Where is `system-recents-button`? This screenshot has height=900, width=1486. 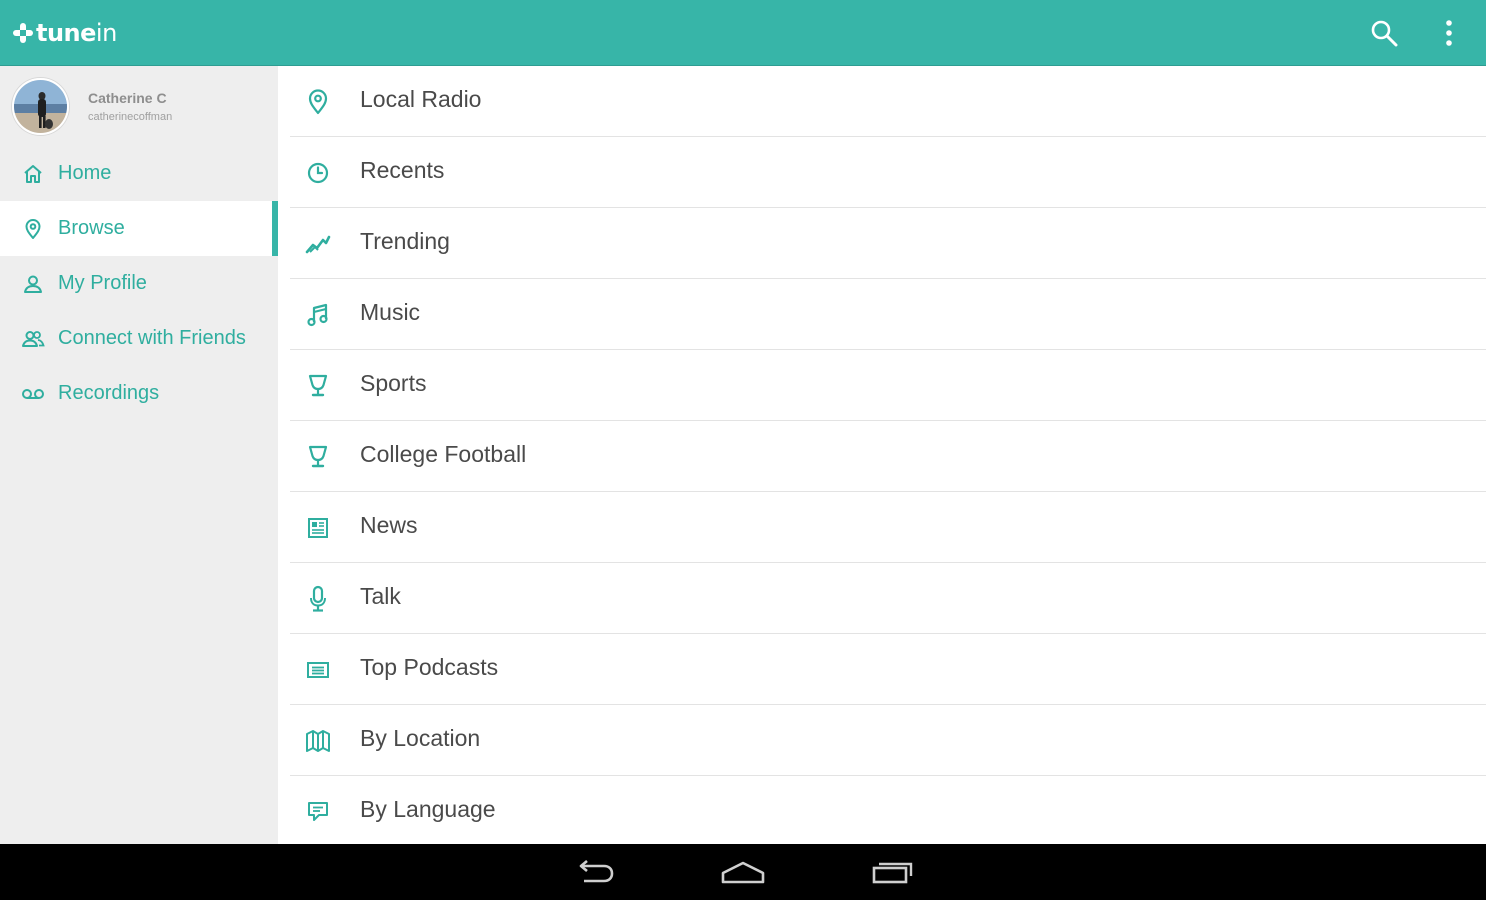 system-recents-button is located at coordinates (892, 872).